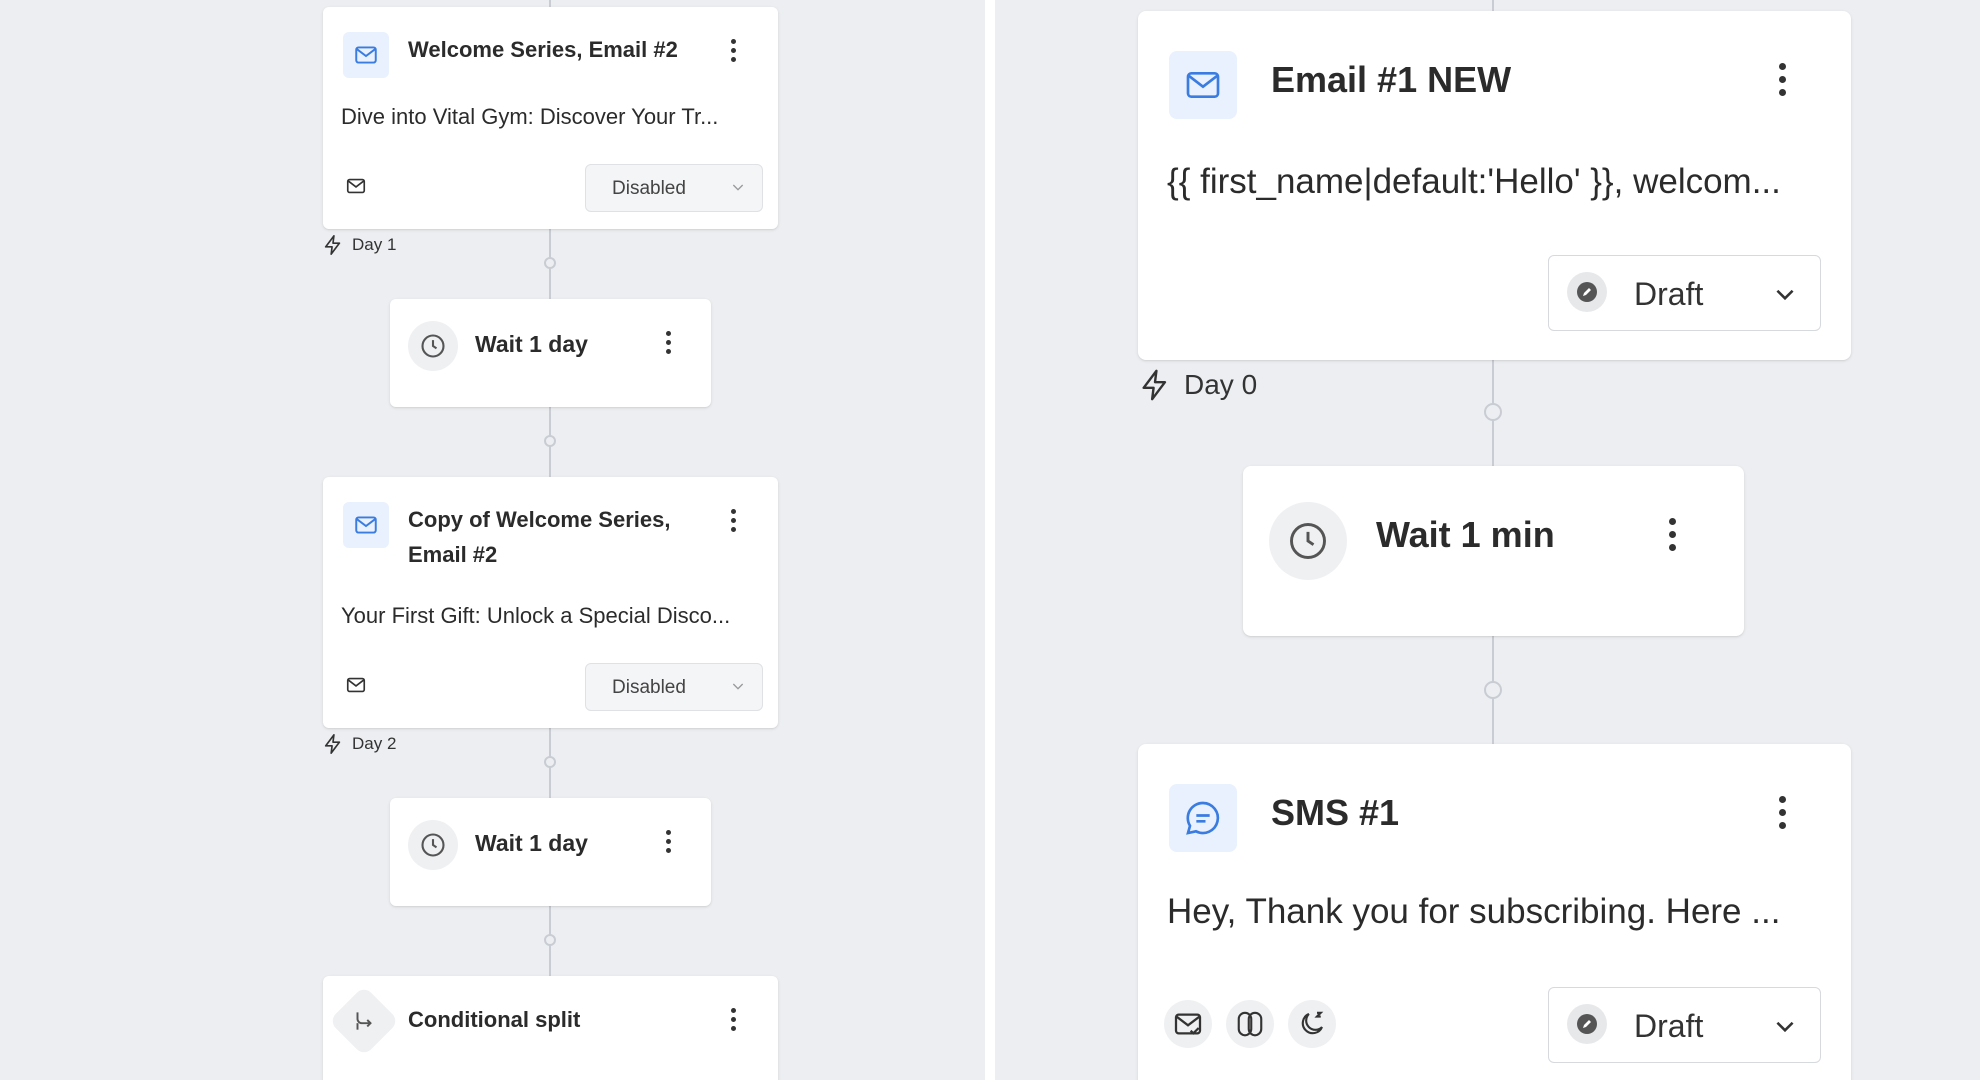 The height and width of the screenshot is (1080, 1980). I want to click on email-card-title: Copy of Welcome Series, Email #2, so click(539, 537).